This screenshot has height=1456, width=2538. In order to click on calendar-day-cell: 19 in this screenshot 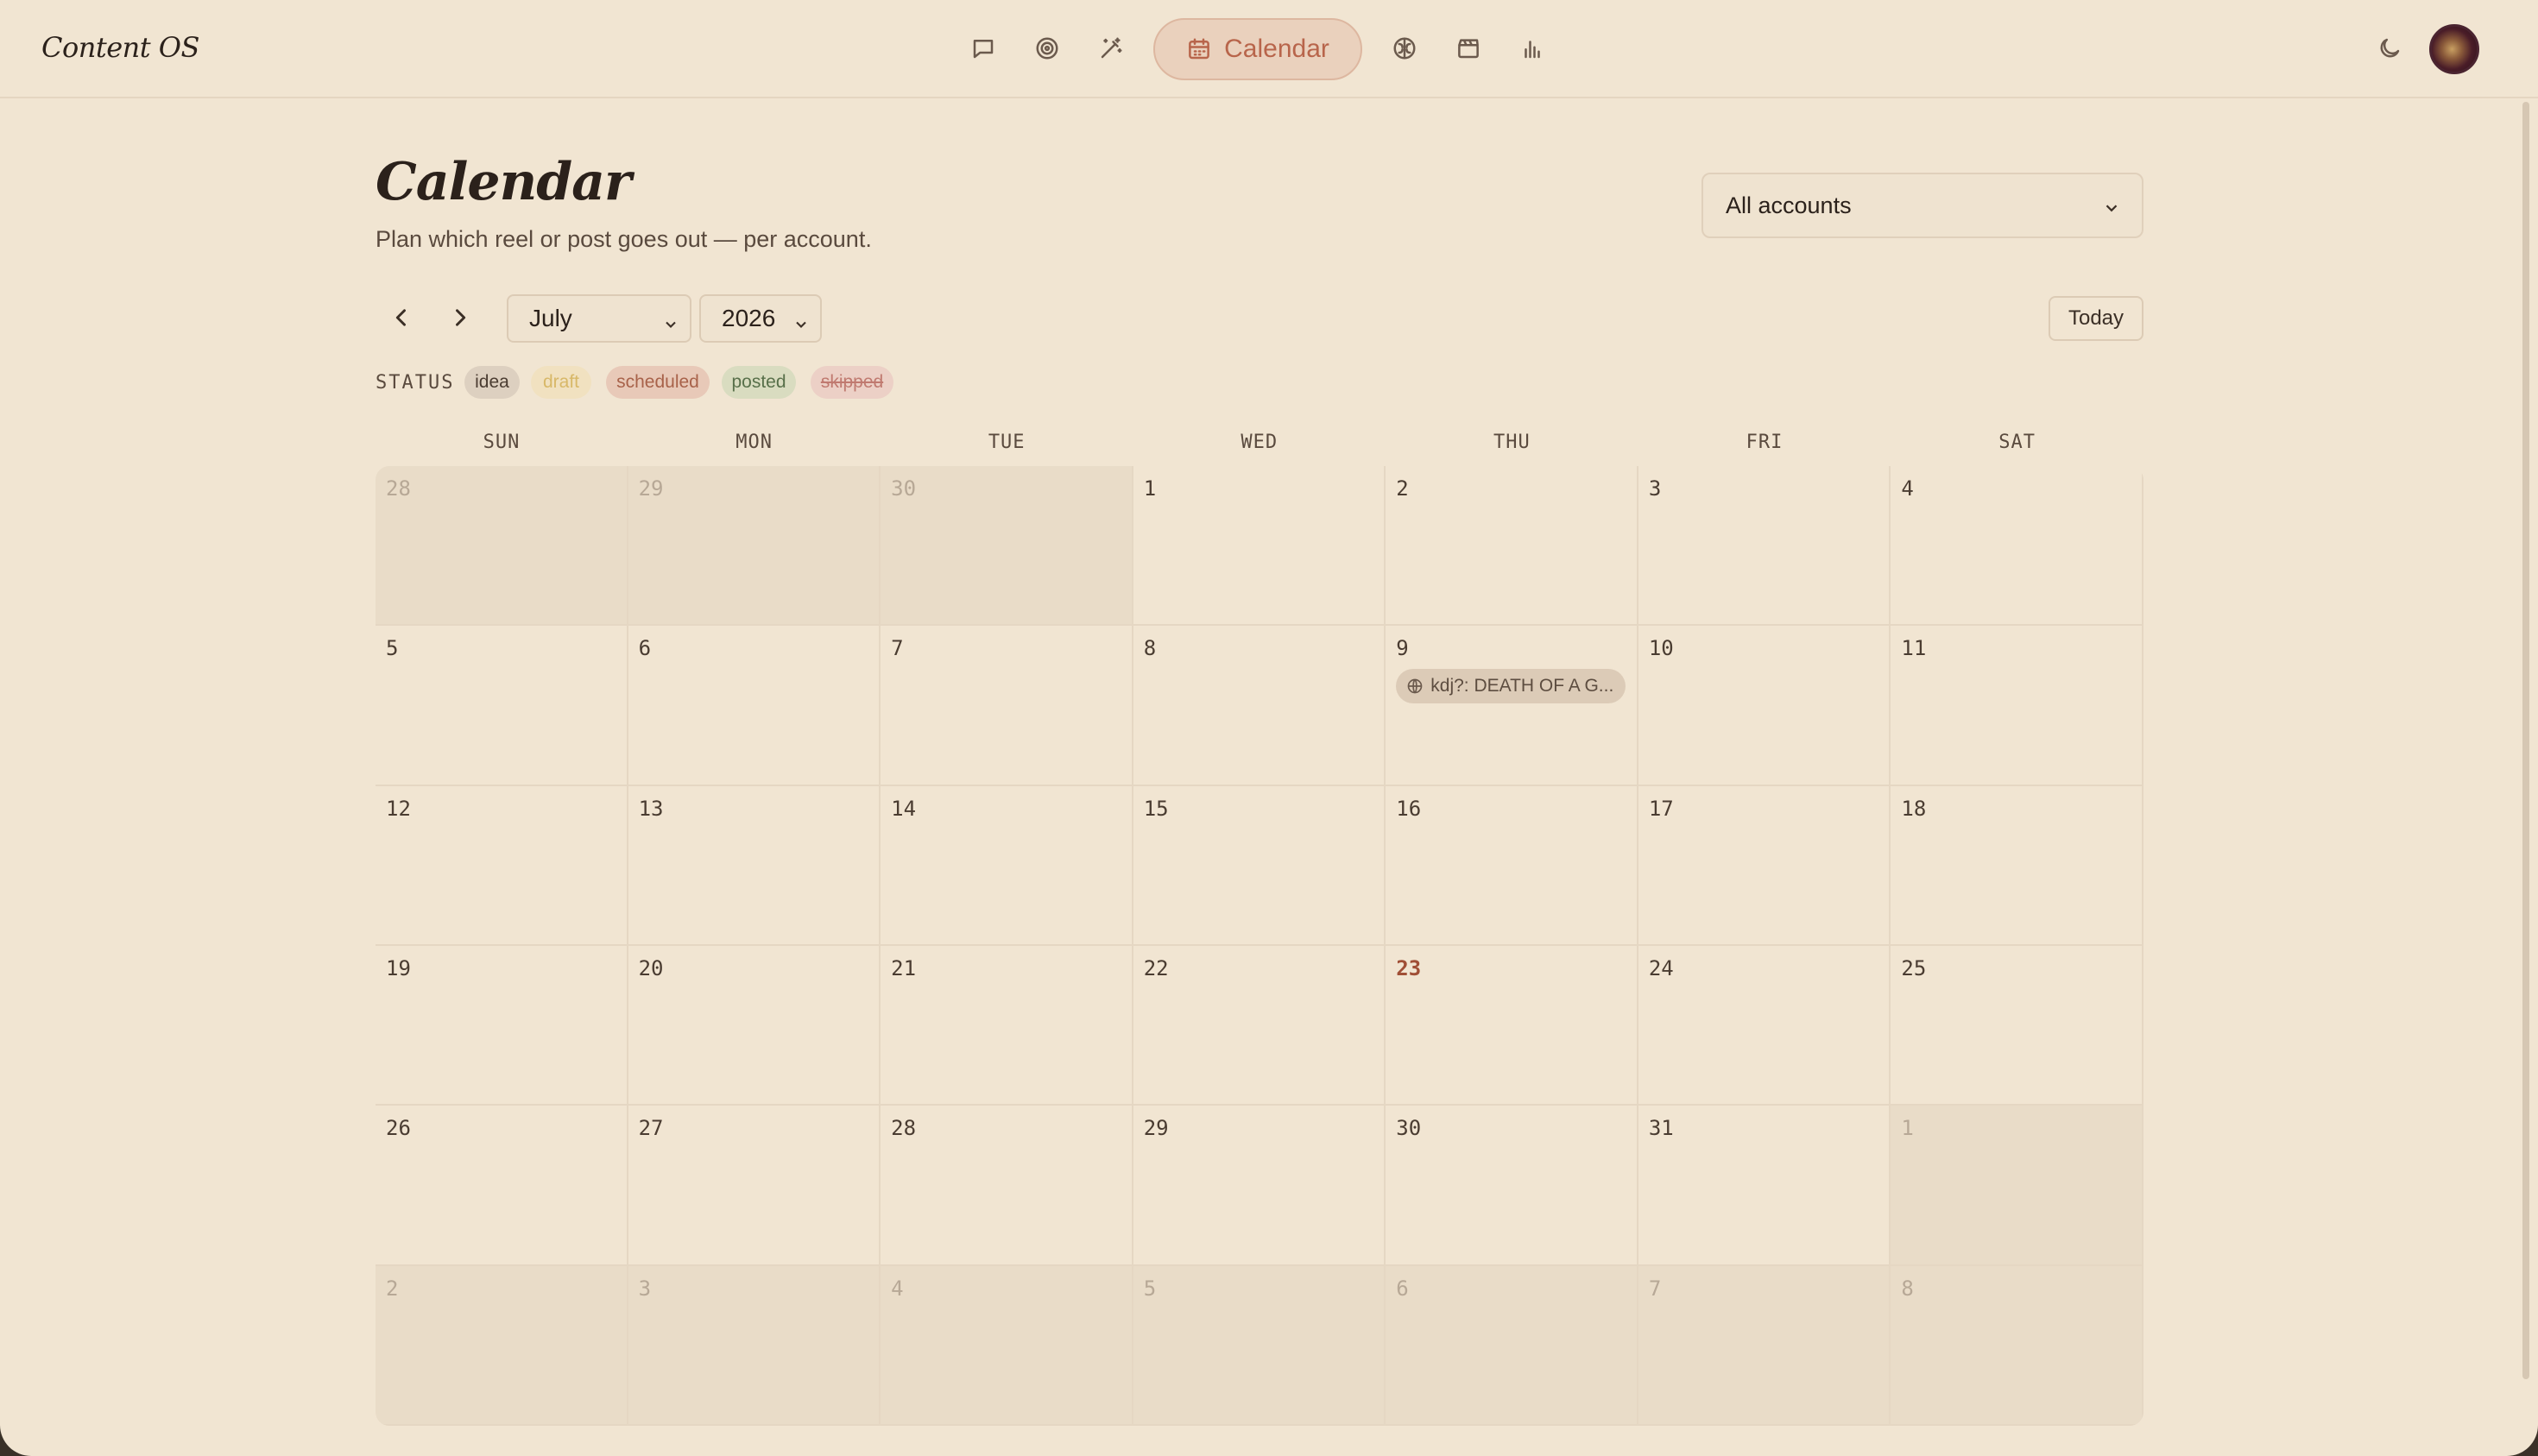, I will do `click(502, 1026)`.